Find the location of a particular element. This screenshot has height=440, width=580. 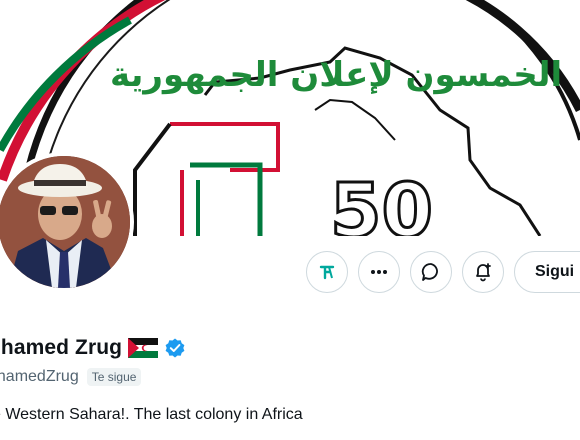

follows-you-badge: Te sigue is located at coordinates (114, 377).